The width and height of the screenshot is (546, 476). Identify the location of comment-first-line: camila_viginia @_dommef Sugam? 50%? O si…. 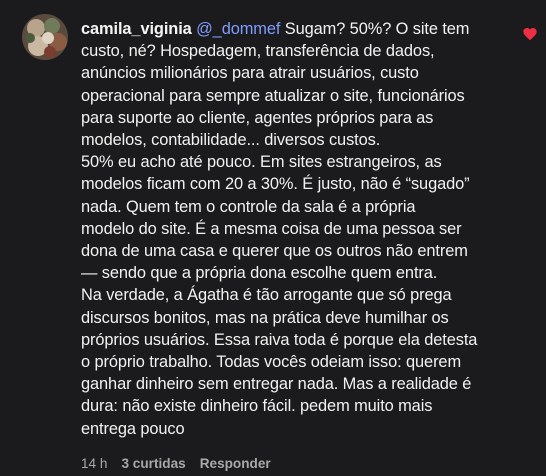
(291, 29).